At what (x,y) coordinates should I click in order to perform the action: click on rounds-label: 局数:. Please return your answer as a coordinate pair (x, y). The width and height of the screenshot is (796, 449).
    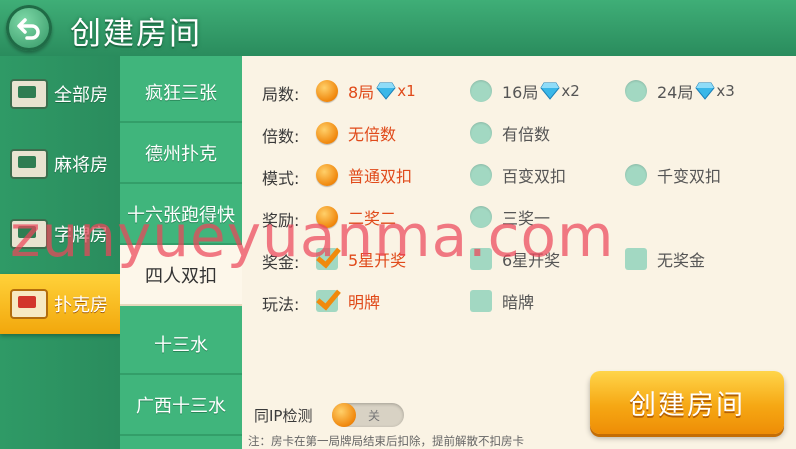
    Looking at the image, I should click on (281, 94).